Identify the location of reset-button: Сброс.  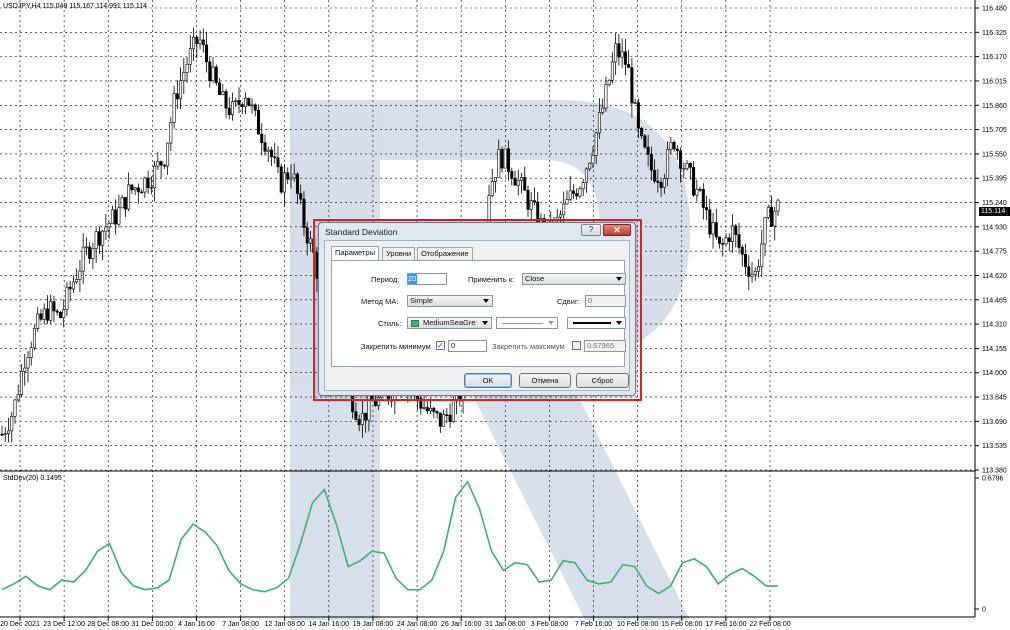
(602, 380).